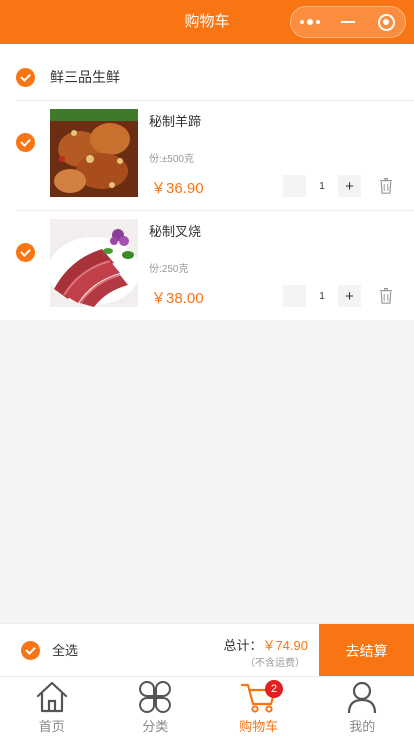 The width and height of the screenshot is (414, 736). Describe the element at coordinates (30, 650) in the screenshot. I see `select-all-checkbox` at that location.